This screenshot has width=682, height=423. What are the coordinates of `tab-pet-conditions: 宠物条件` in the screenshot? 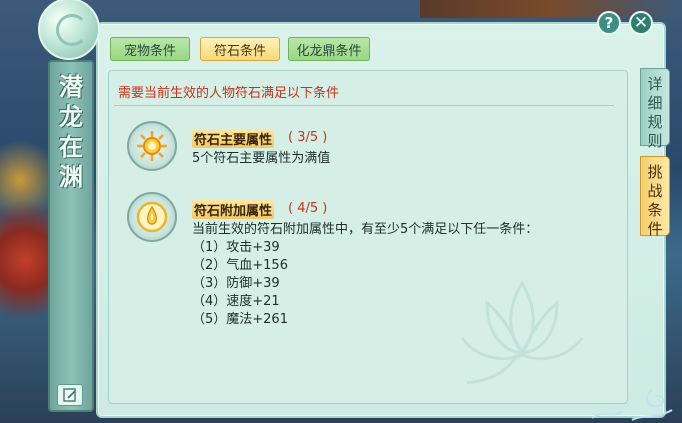 It's located at (150, 49).